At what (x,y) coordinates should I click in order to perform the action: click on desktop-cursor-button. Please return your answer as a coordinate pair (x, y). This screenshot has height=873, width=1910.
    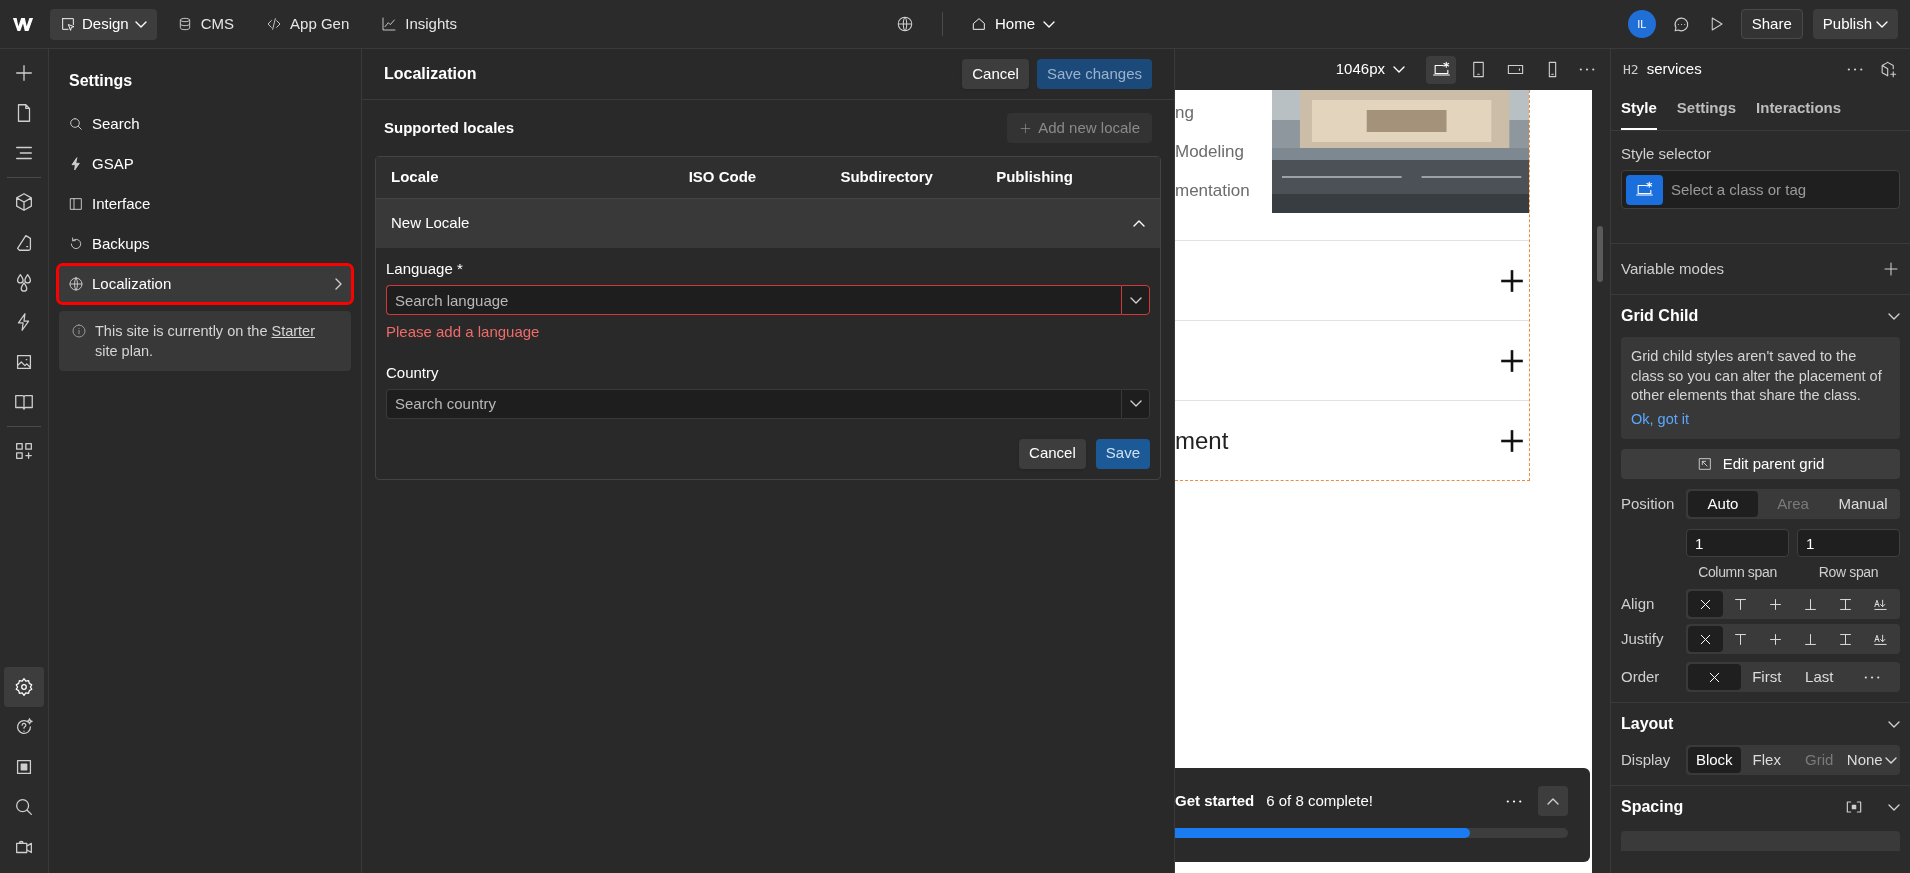
    Looking at the image, I should click on (1441, 69).